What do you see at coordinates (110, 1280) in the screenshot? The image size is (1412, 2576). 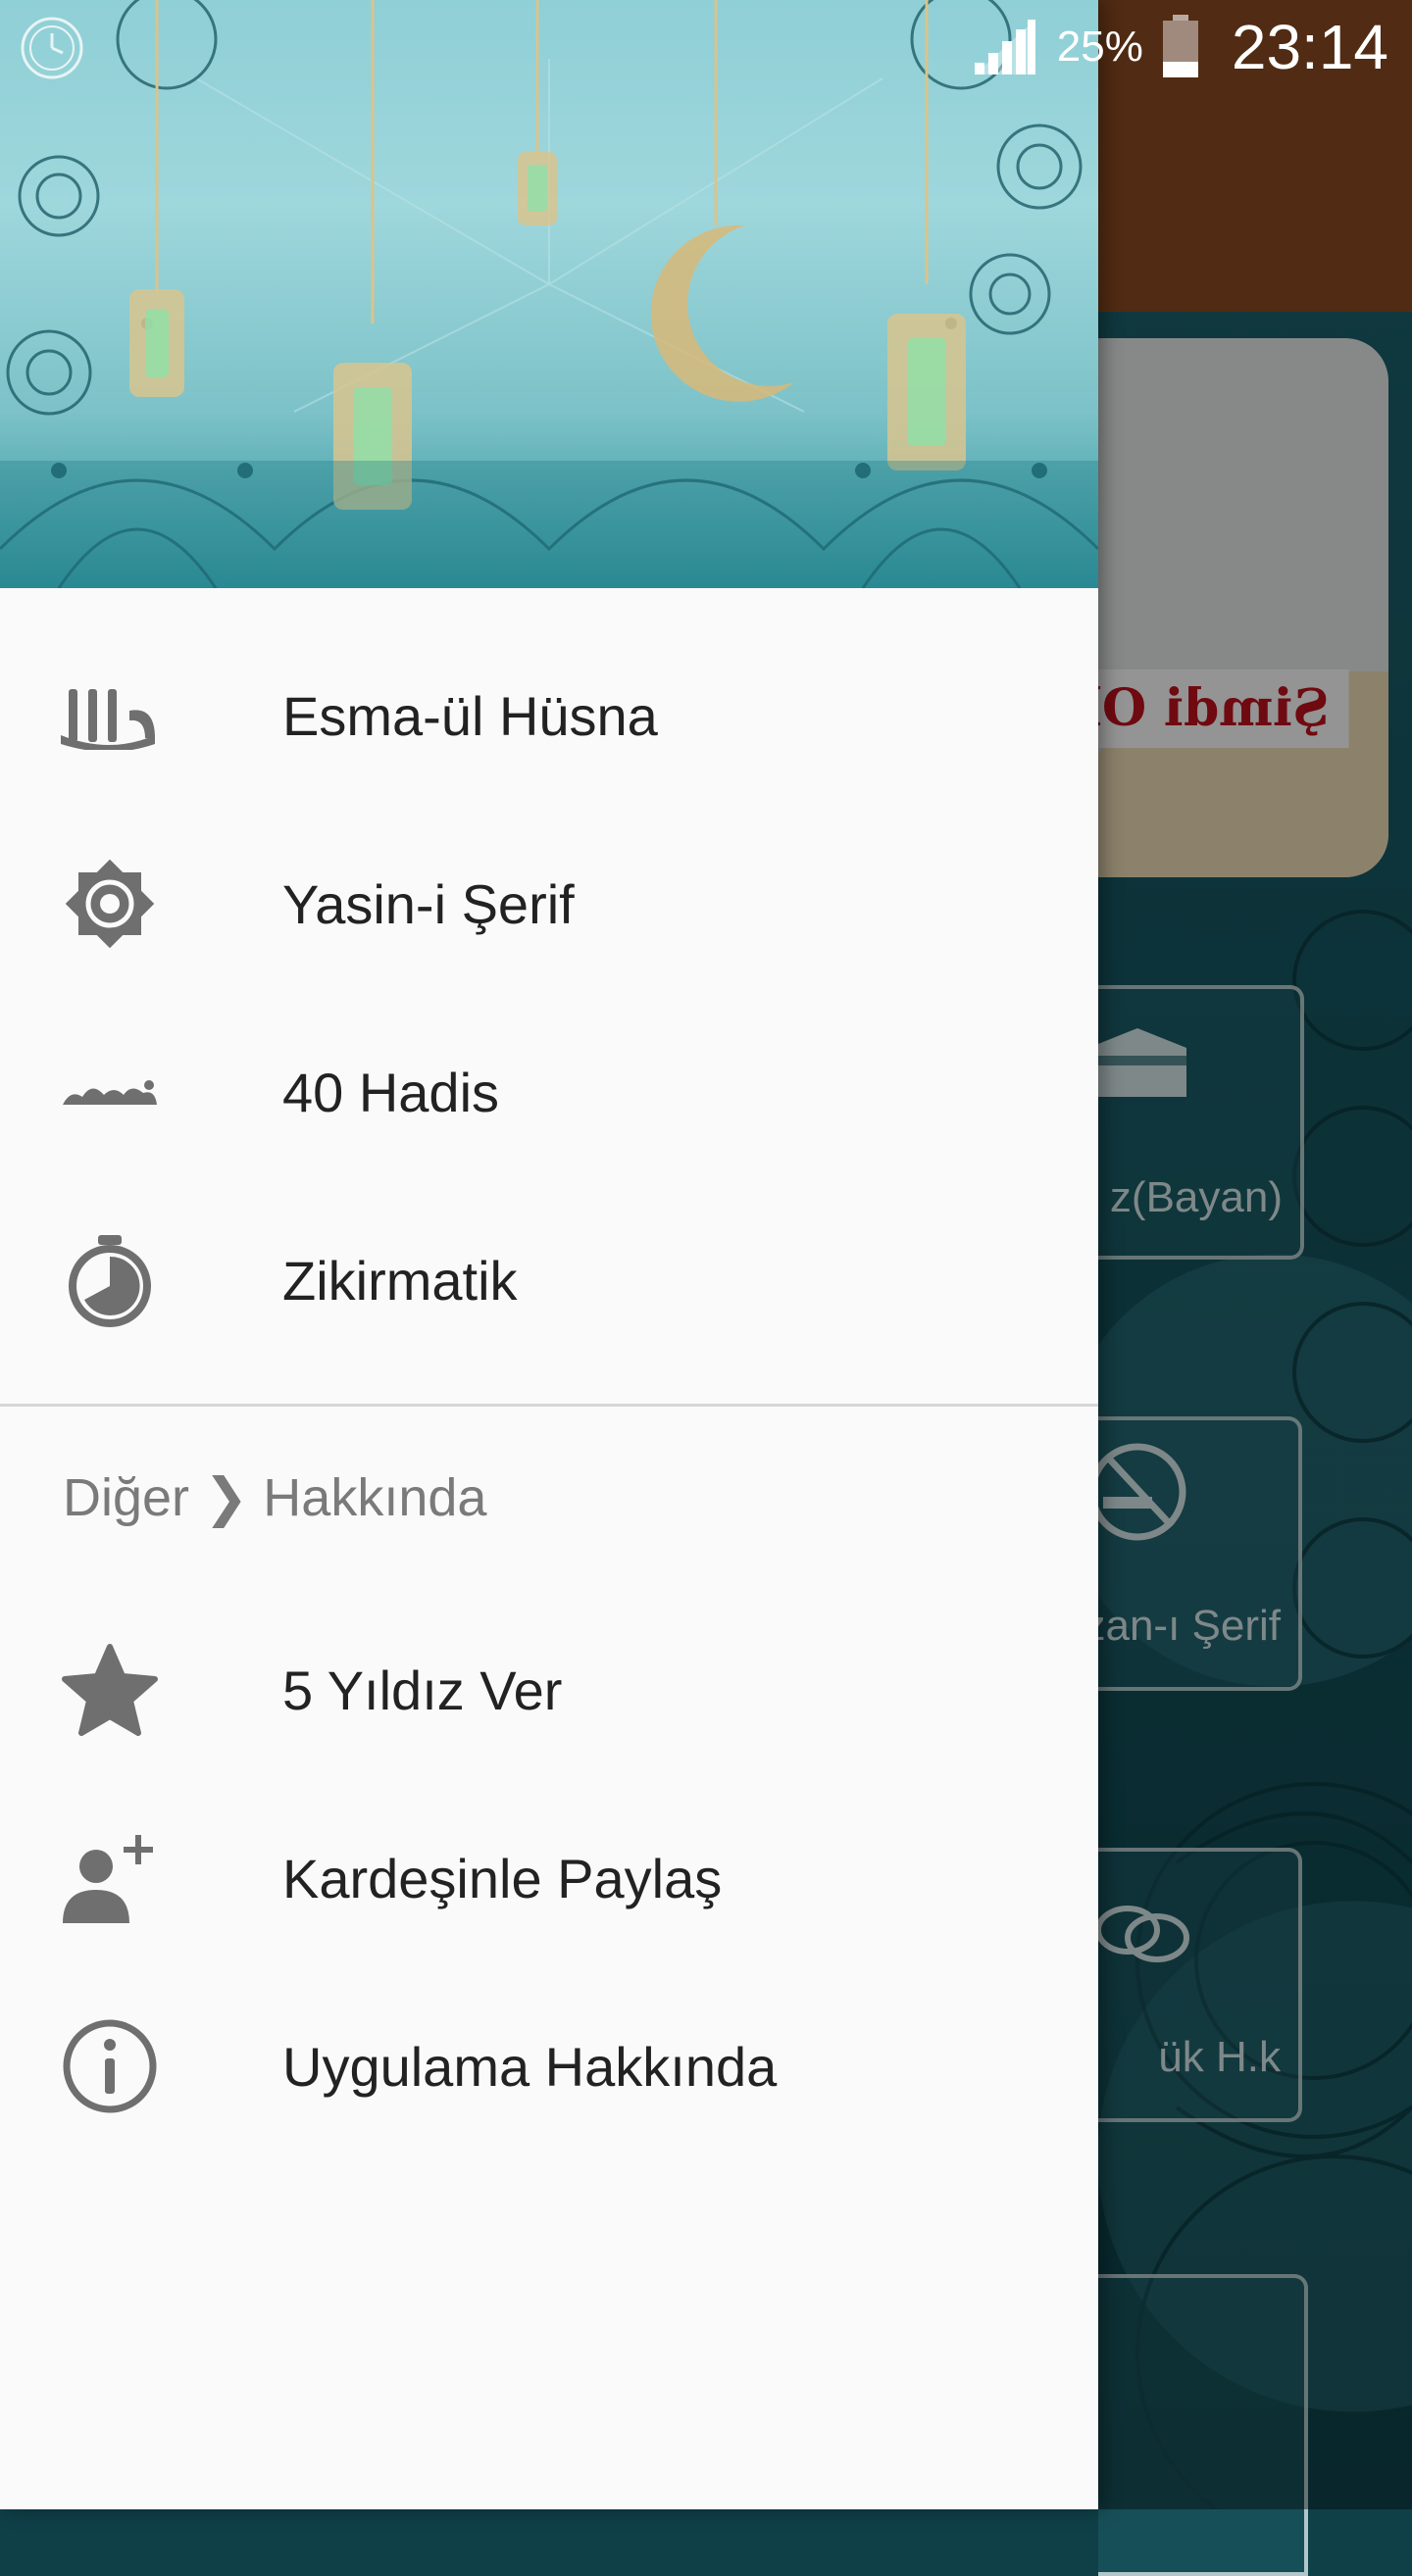 I see `stopwatch-icon` at bounding box center [110, 1280].